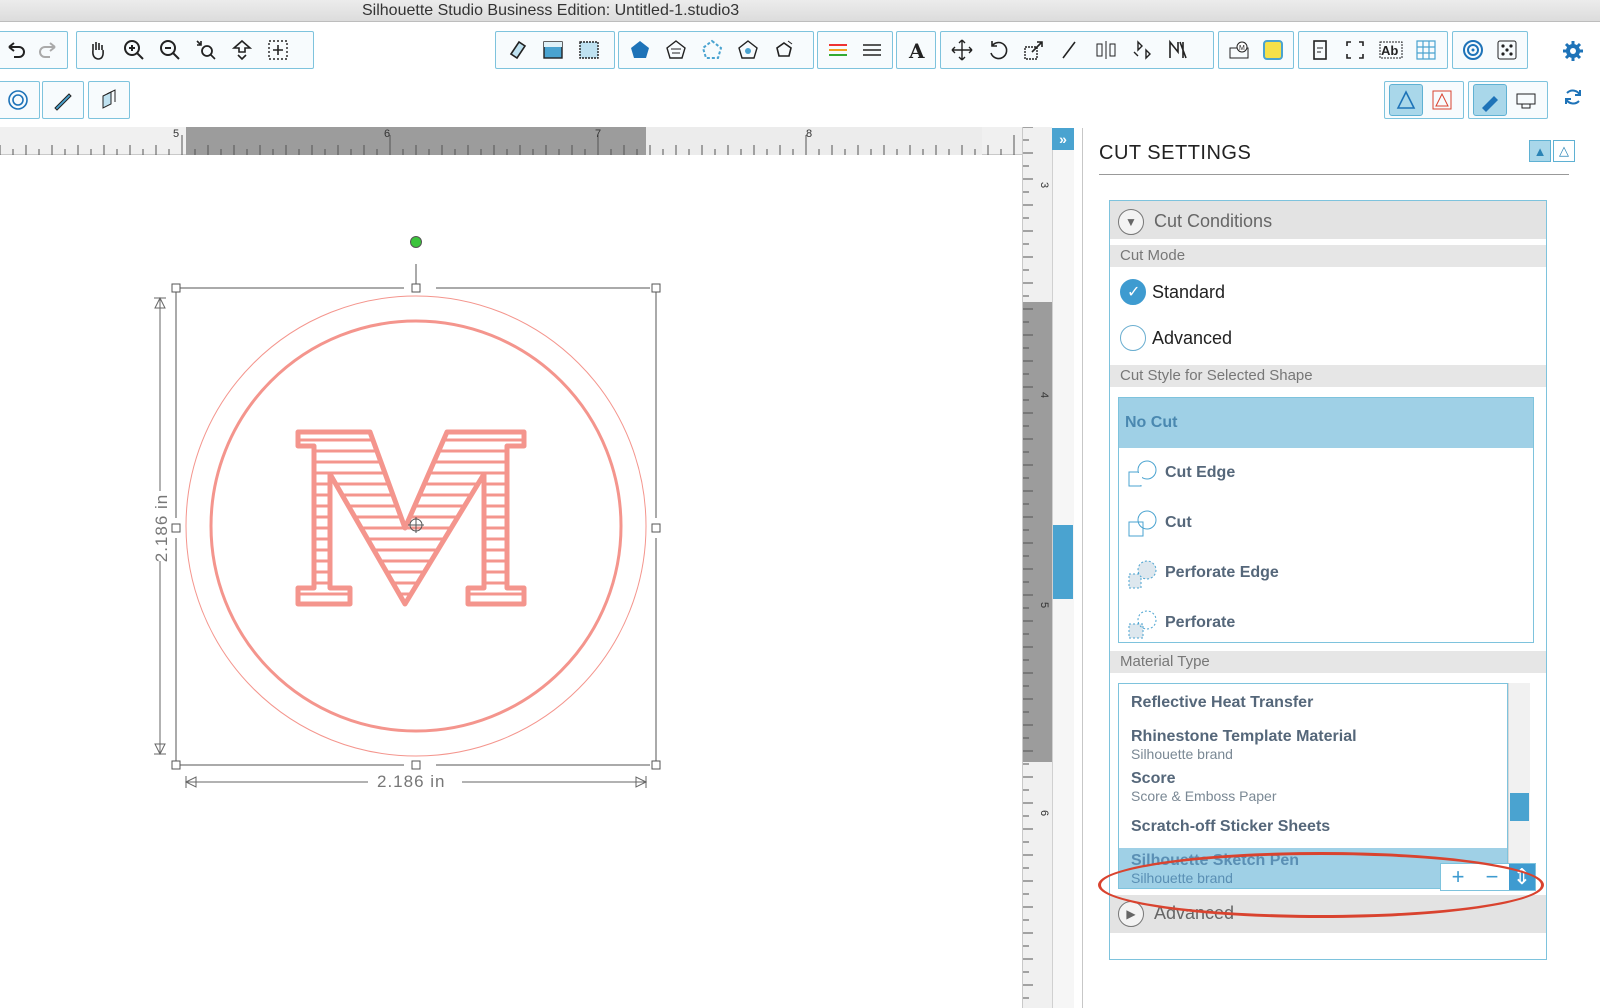  What do you see at coordinates (855, 50) in the screenshot?
I see `line-group` at bounding box center [855, 50].